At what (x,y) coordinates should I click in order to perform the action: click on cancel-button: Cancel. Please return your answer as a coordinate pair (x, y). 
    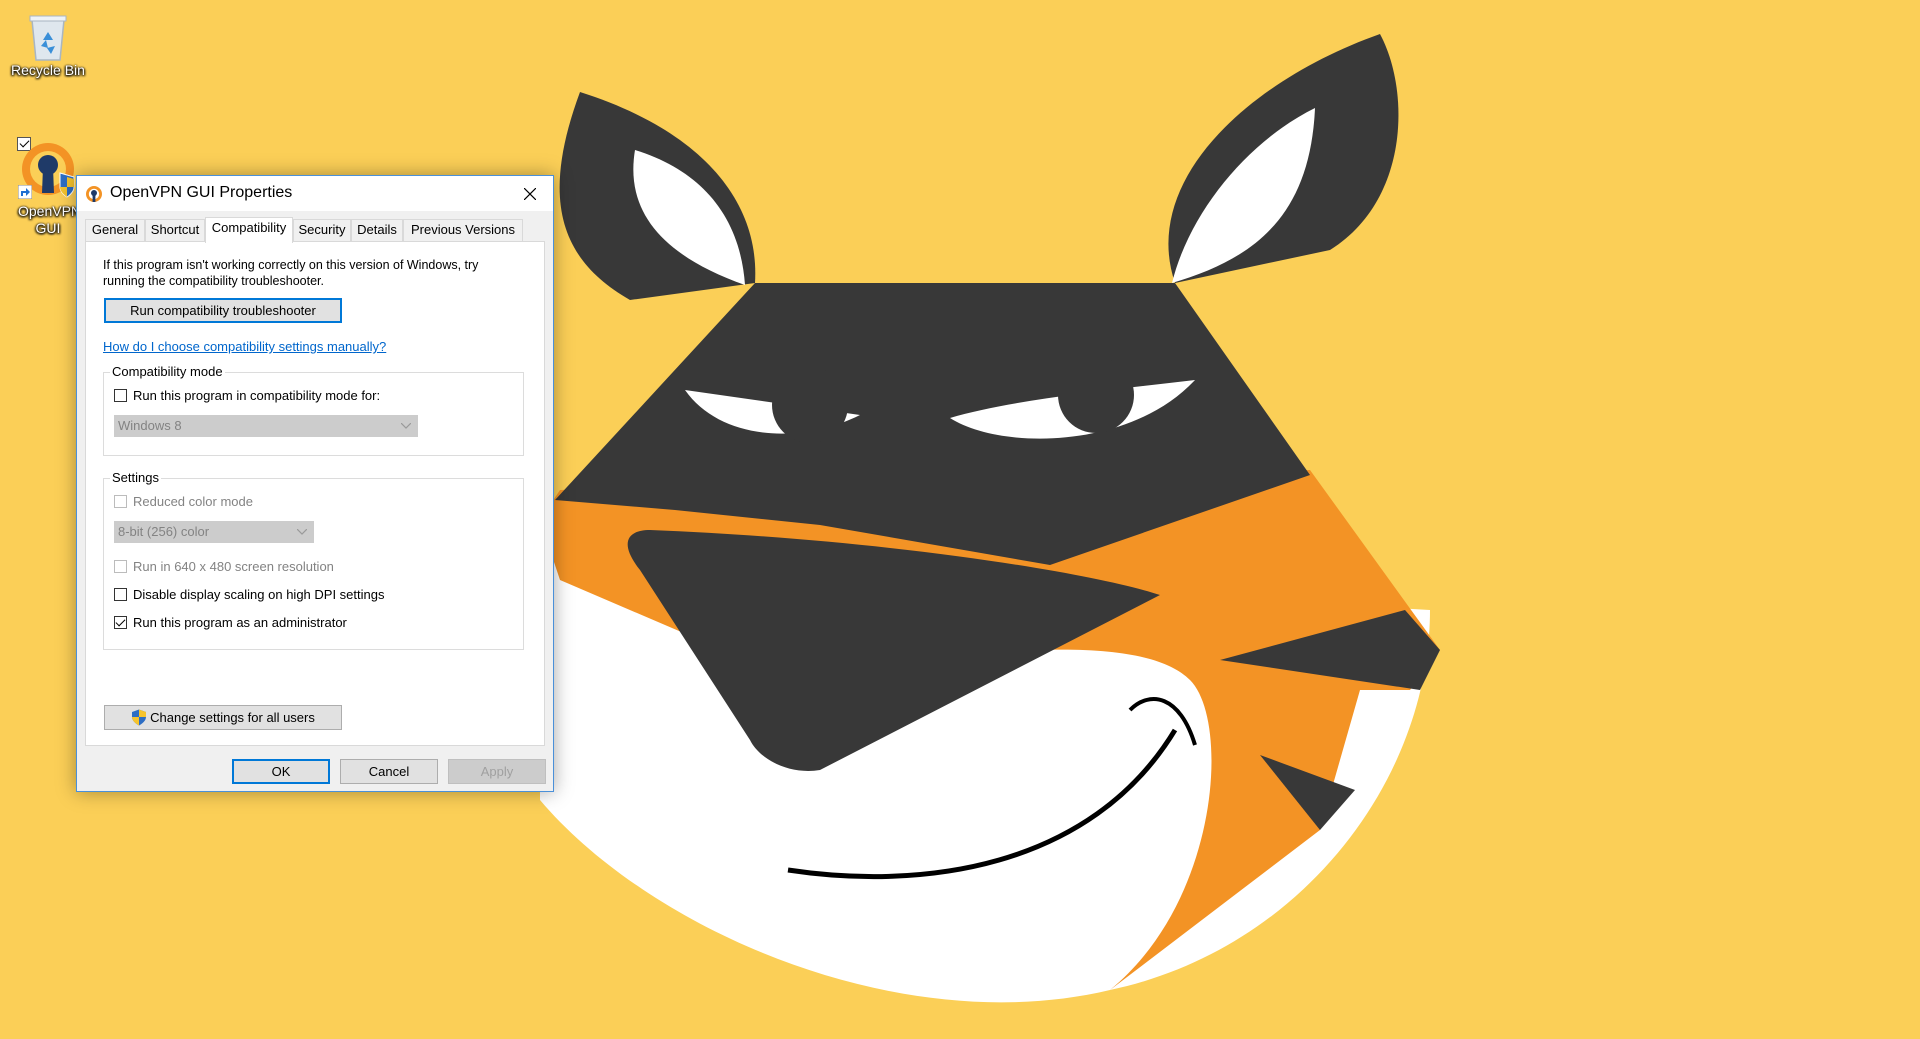
    Looking at the image, I should click on (389, 771).